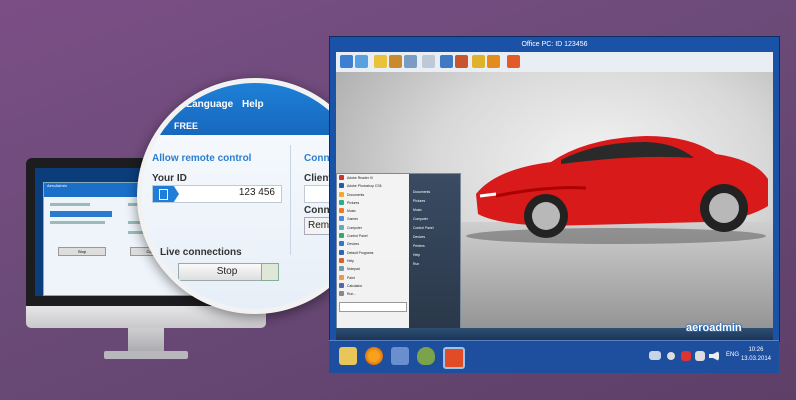 The image size is (796, 400). Describe the element at coordinates (270, 272) in the screenshot. I see `send-file-icon` at that location.